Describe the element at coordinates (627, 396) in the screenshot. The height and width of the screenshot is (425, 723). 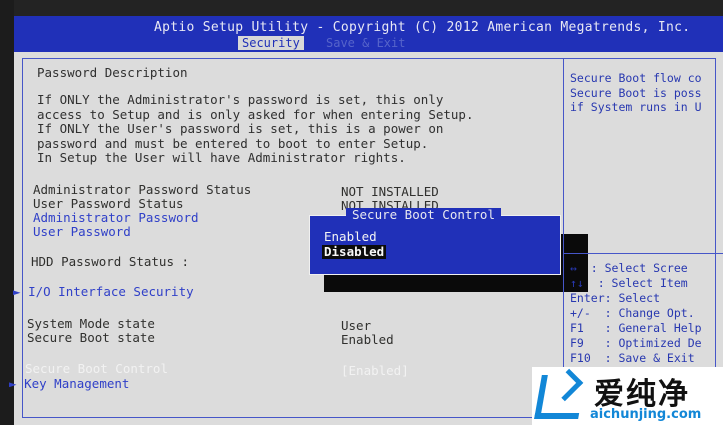
I see `watermark-logo: 爱纯净 aichunjing.com` at that location.